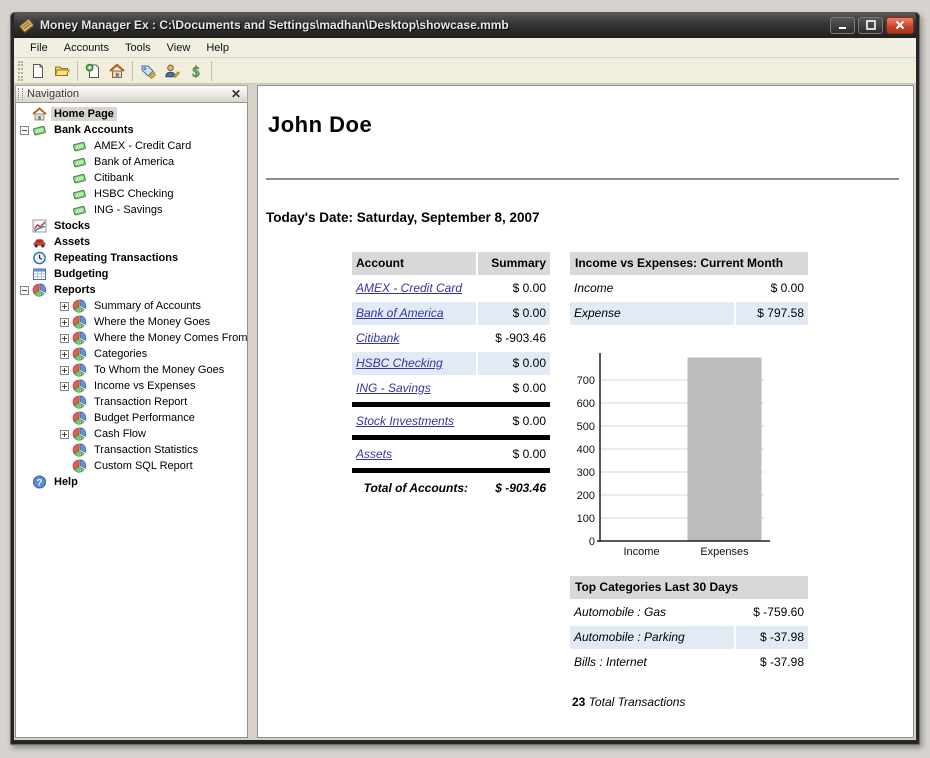 This screenshot has width=930, height=758. What do you see at coordinates (217, 48) in the screenshot?
I see `menu-help: Help` at bounding box center [217, 48].